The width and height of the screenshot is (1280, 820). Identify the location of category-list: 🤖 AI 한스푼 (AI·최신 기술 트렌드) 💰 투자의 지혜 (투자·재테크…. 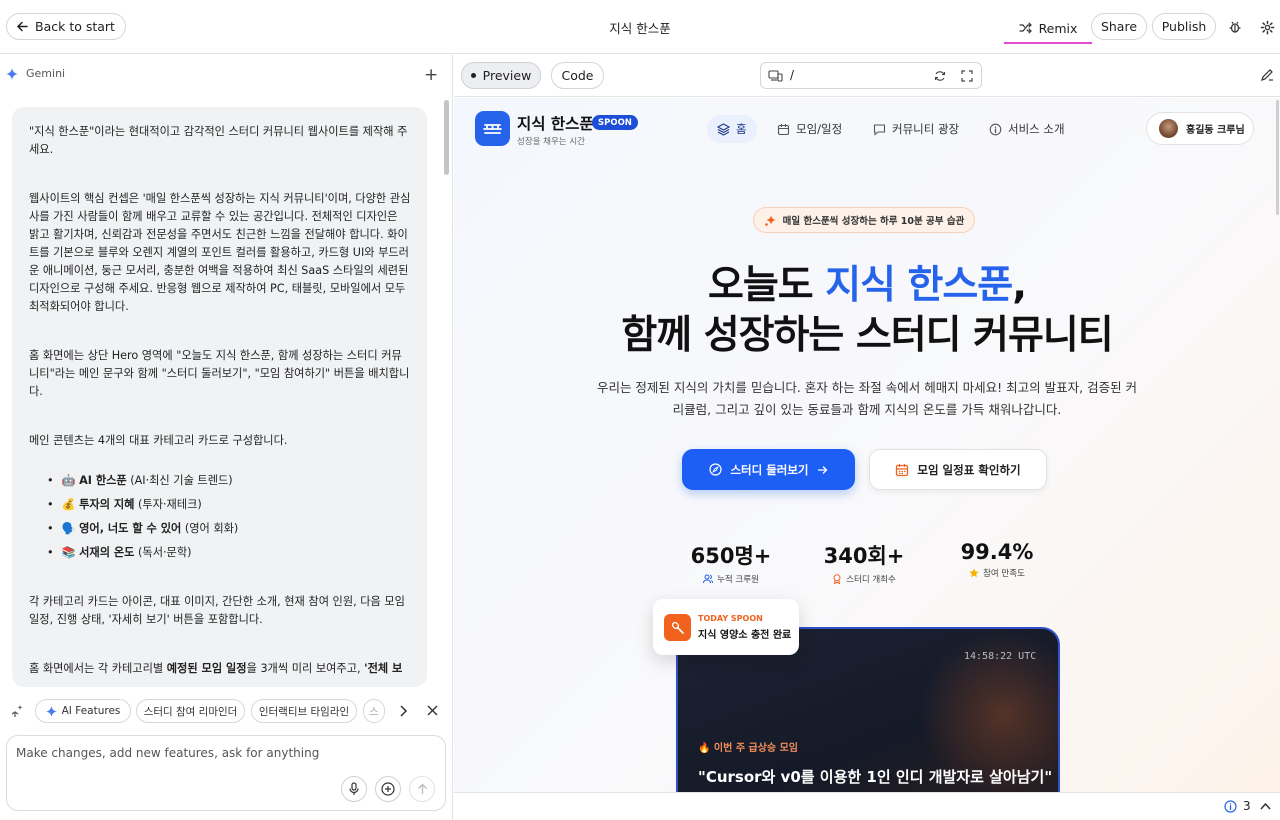
(229, 517).